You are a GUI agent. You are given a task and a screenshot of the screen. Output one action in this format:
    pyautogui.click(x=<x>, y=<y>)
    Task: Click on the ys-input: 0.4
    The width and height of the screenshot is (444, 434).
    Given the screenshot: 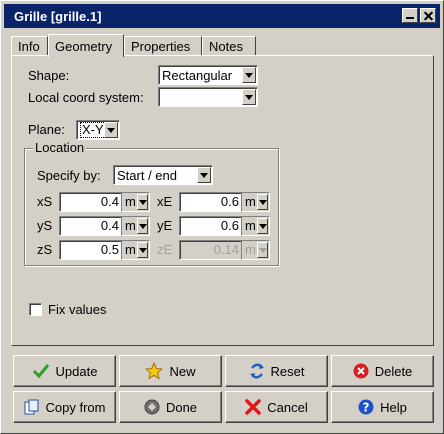 What is the action you would take?
    pyautogui.click(x=91, y=226)
    